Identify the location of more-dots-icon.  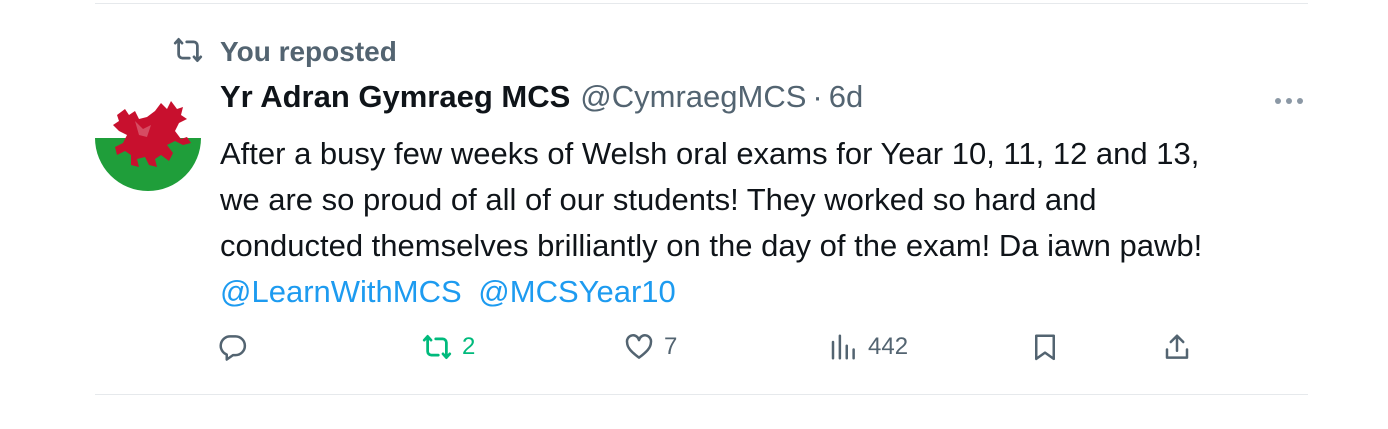
(1289, 101).